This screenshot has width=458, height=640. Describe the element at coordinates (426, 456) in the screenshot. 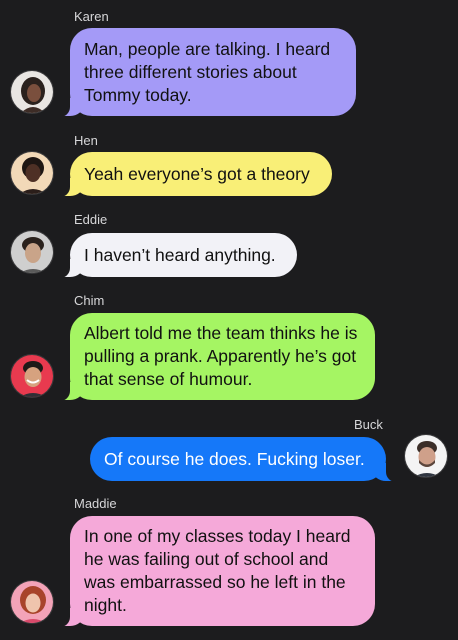

I see `buck-avatar-icon` at that location.